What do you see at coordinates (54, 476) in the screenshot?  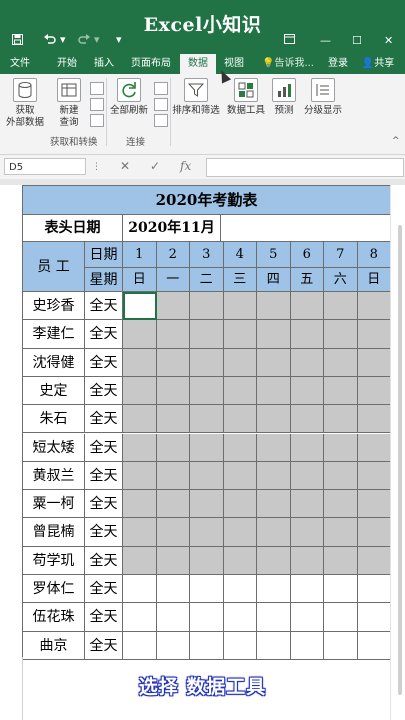 I see `employee-name-cell: 黄叔兰` at bounding box center [54, 476].